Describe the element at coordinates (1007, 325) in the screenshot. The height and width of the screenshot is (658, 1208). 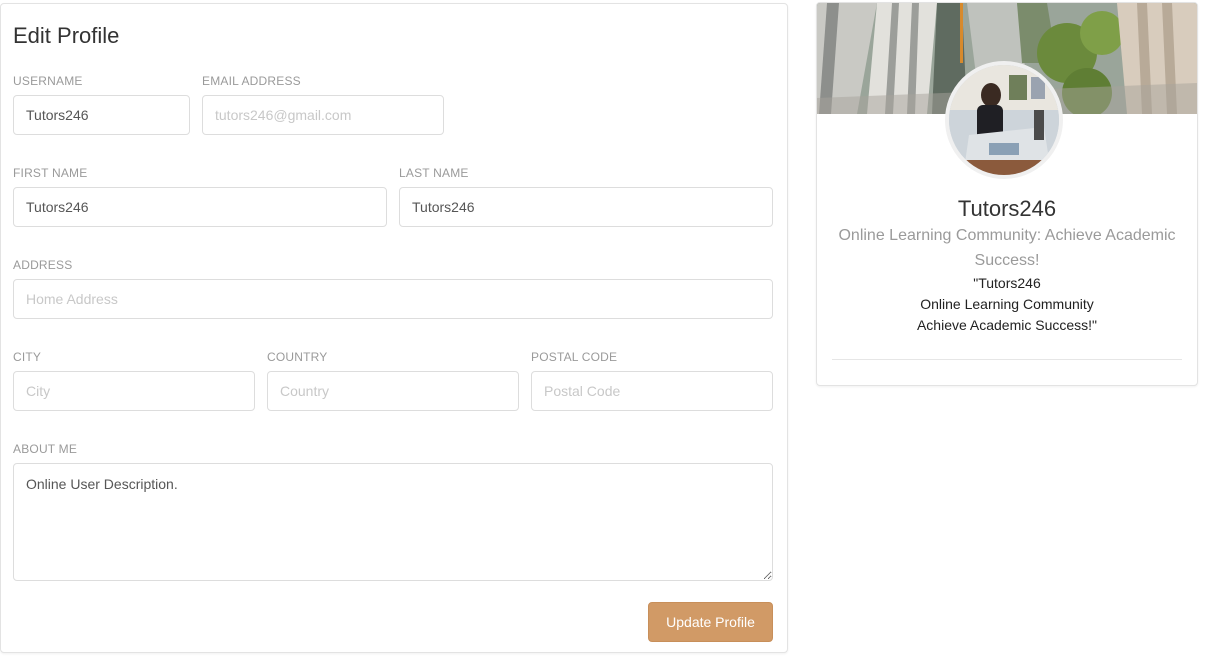
I see `description-line: Achieve Academic Success!"` at that location.